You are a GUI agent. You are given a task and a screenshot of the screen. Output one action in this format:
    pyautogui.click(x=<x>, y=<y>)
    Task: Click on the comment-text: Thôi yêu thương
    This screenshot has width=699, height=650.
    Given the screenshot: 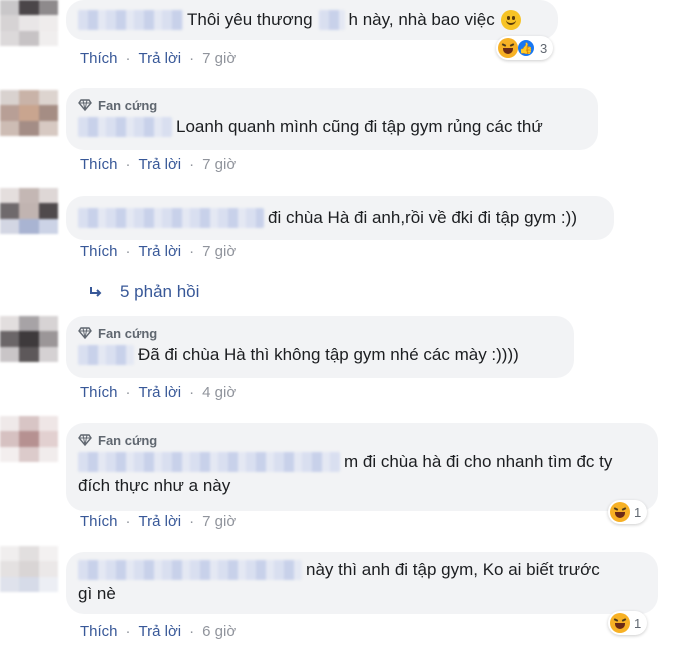 What is the action you would take?
    pyautogui.click(x=250, y=19)
    